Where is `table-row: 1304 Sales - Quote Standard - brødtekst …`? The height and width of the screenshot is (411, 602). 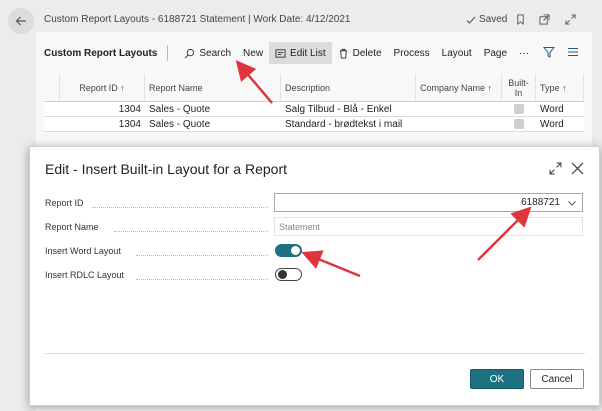 table-row: 1304 Sales - Quote Standard - brødtekst … is located at coordinates (314, 124).